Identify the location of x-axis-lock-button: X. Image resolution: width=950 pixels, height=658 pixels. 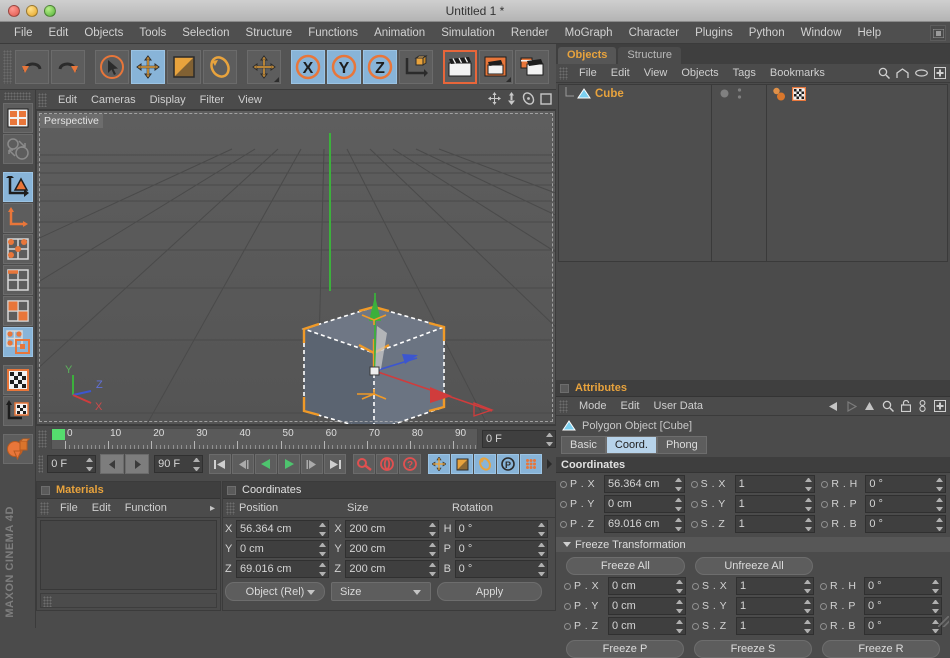
(308, 66).